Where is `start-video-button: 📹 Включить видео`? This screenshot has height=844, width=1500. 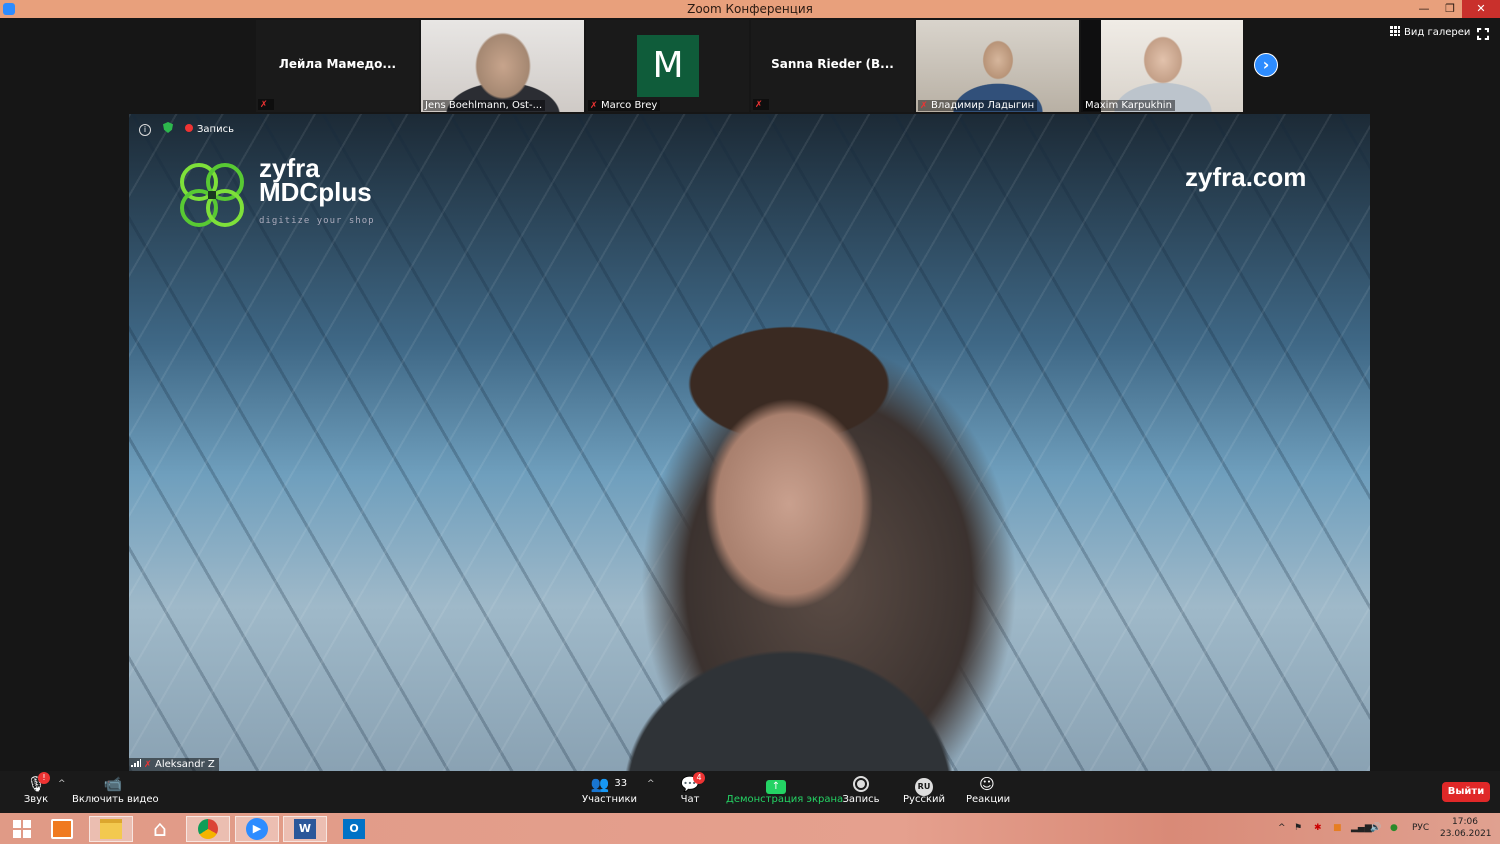
start-video-button: 📹 Включить видео is located at coordinates (115, 790).